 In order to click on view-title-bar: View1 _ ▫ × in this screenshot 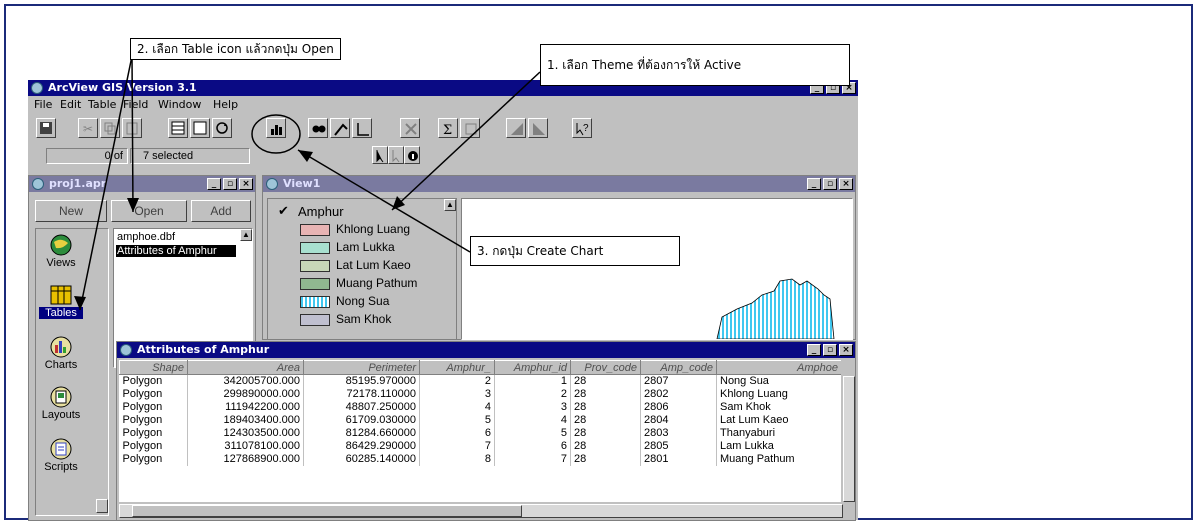, I will do `click(559, 184)`.